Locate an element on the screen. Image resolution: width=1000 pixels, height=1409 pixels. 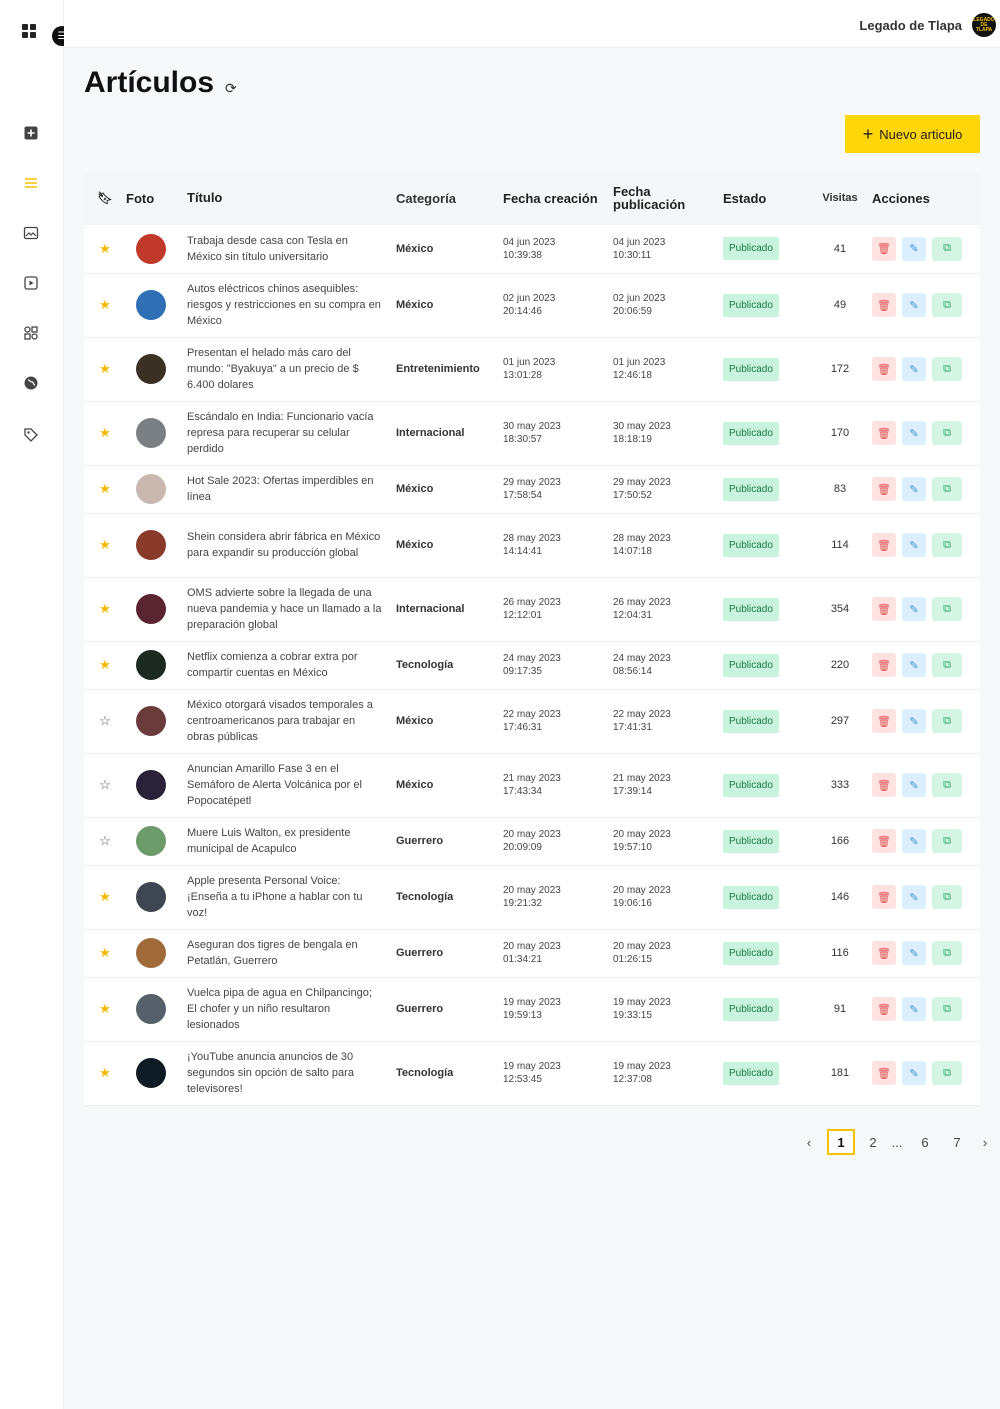
page-button-current: 1 is located at coordinates (841, 1142).